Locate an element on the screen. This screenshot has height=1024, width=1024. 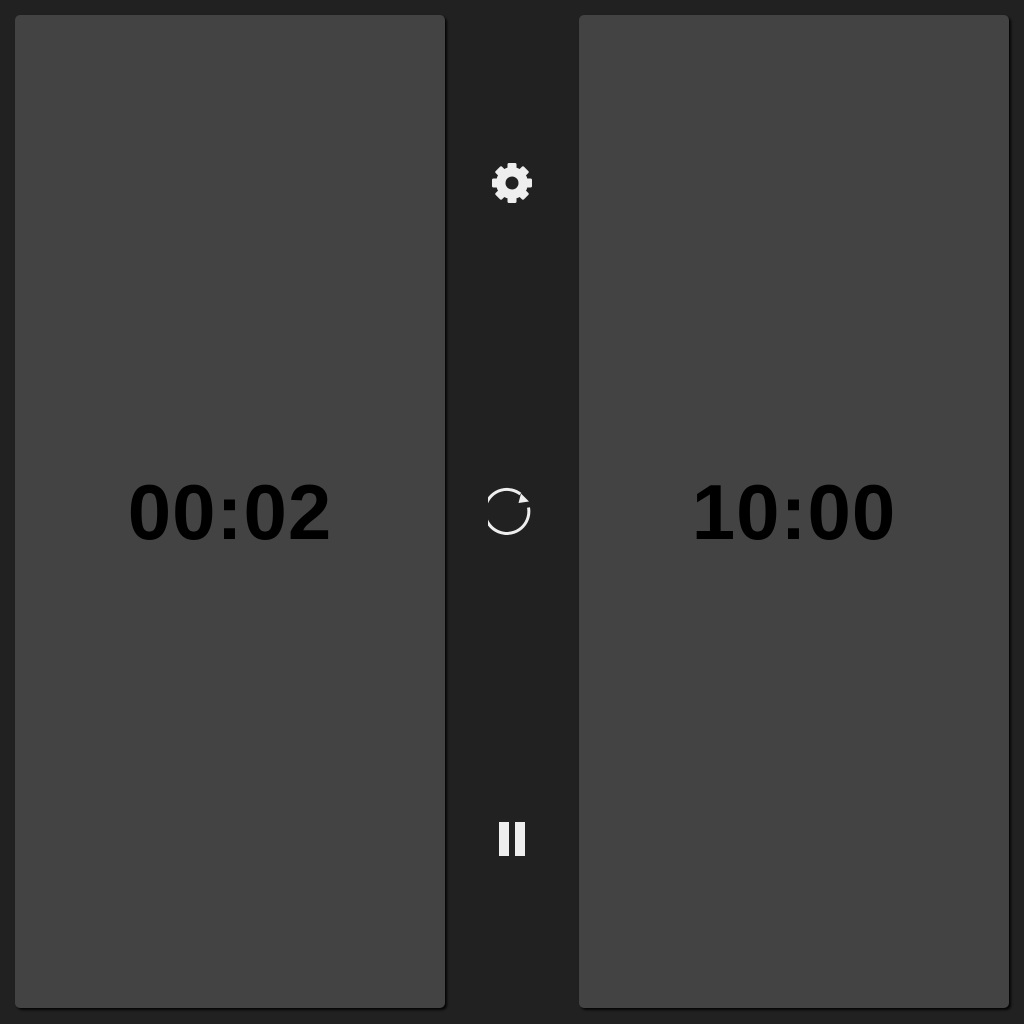
right-clock-time: 10:00 is located at coordinates (794, 511).